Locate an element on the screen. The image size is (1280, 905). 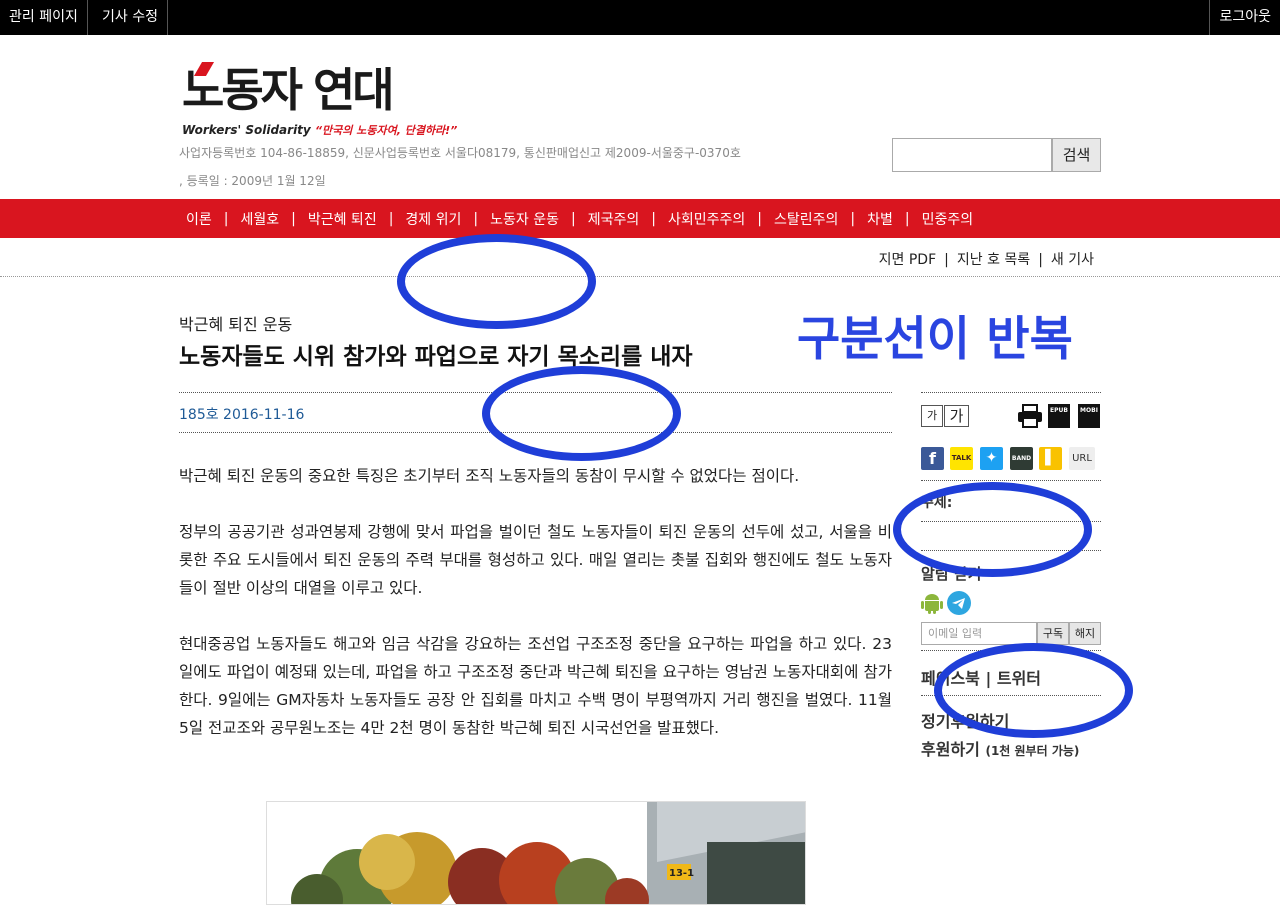
annotation-label: 구분선이 반복 is located at coordinates (935, 339).